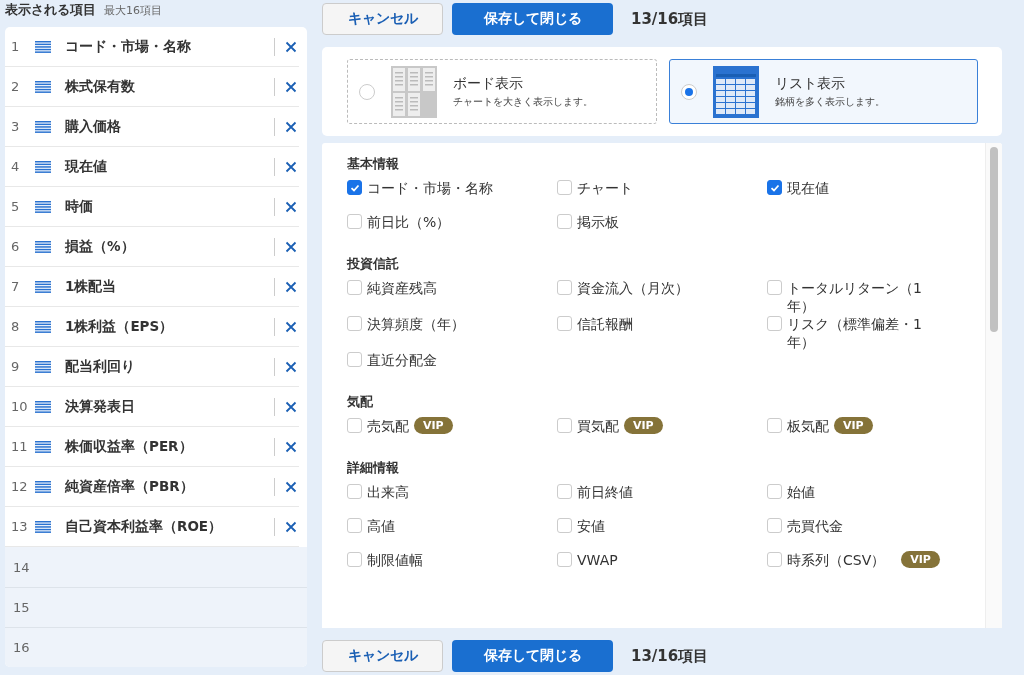 The height and width of the screenshot is (675, 1024). Describe the element at coordinates (633, 288) in the screenshot. I see `option-label: 資金流入（月次）` at that location.